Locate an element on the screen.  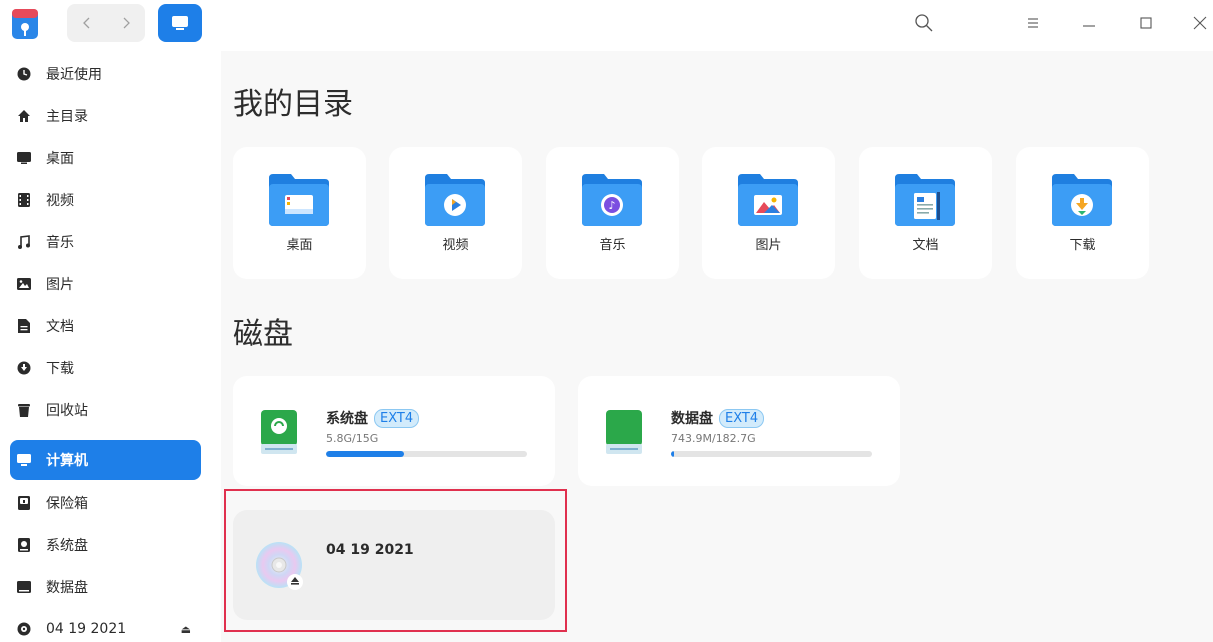
dir-card-music: ♪ 音乐 is located at coordinates (612, 213).